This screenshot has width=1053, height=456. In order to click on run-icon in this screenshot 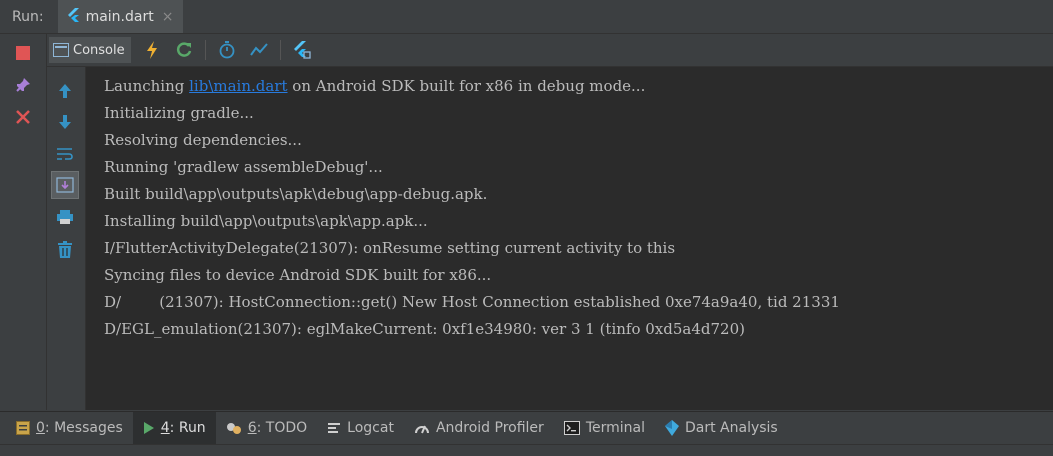, I will do `click(149, 428)`.